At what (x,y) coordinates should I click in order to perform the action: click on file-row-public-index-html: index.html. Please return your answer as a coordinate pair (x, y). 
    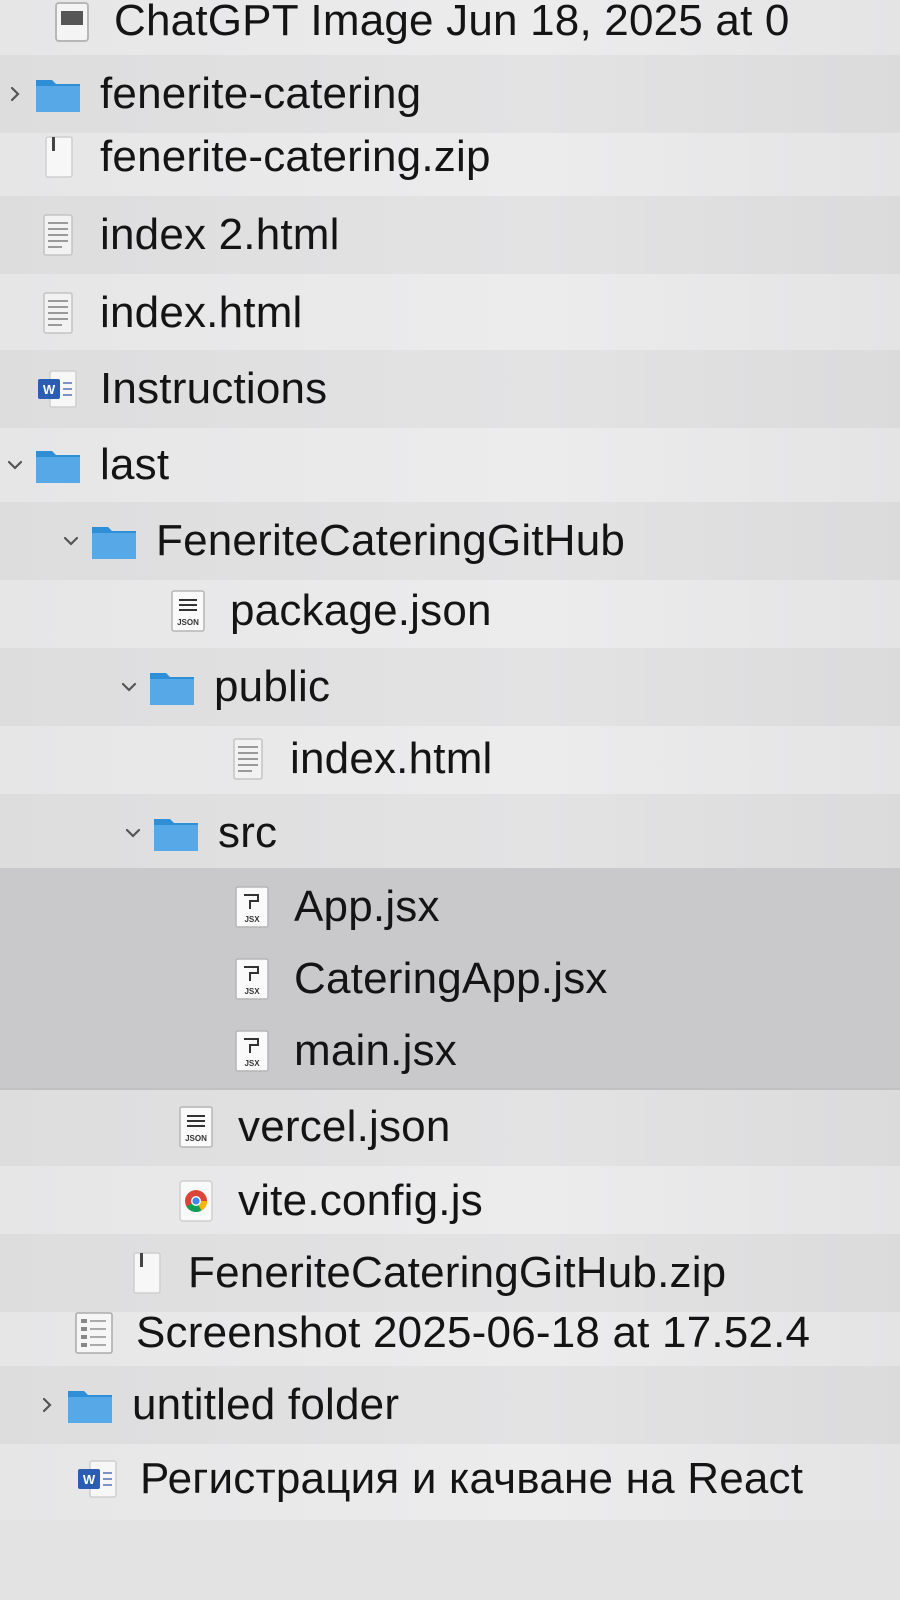
    Looking at the image, I should click on (450, 759).